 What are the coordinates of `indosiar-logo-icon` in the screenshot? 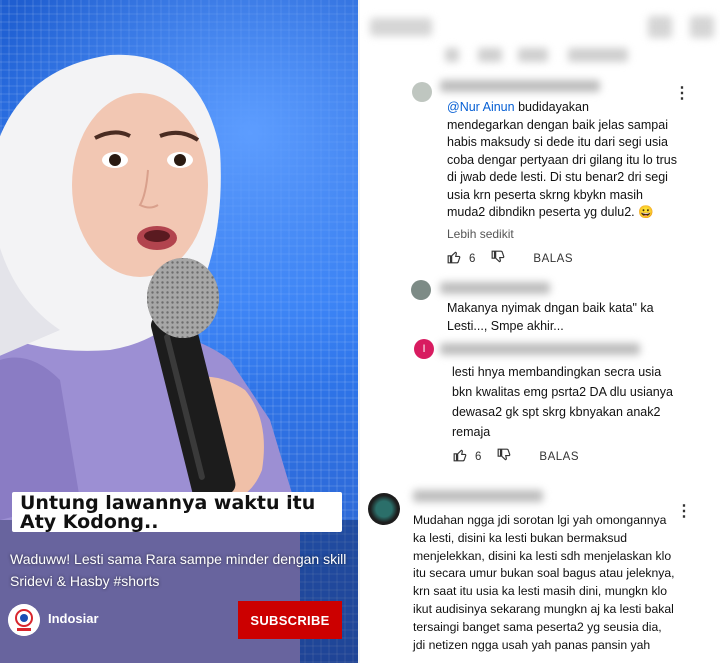 It's located at (24, 620).